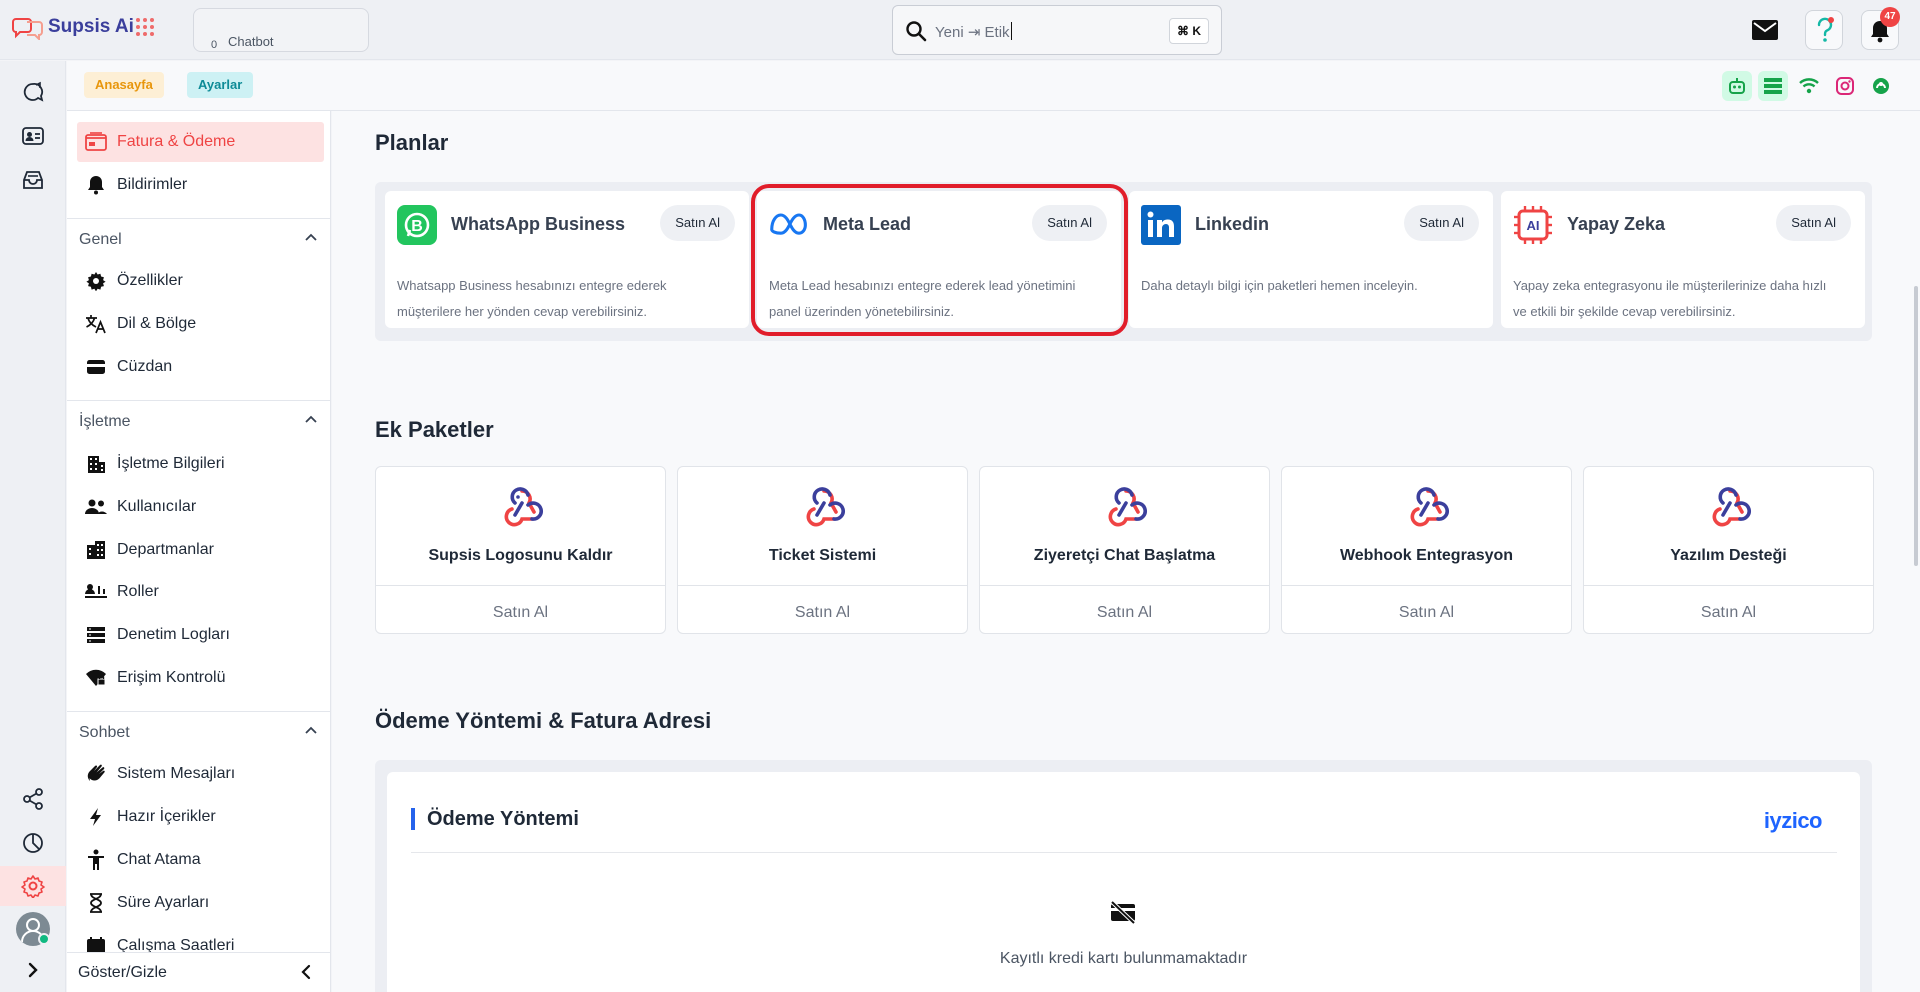 The width and height of the screenshot is (1920, 992). I want to click on svg-text: B, so click(417, 226).